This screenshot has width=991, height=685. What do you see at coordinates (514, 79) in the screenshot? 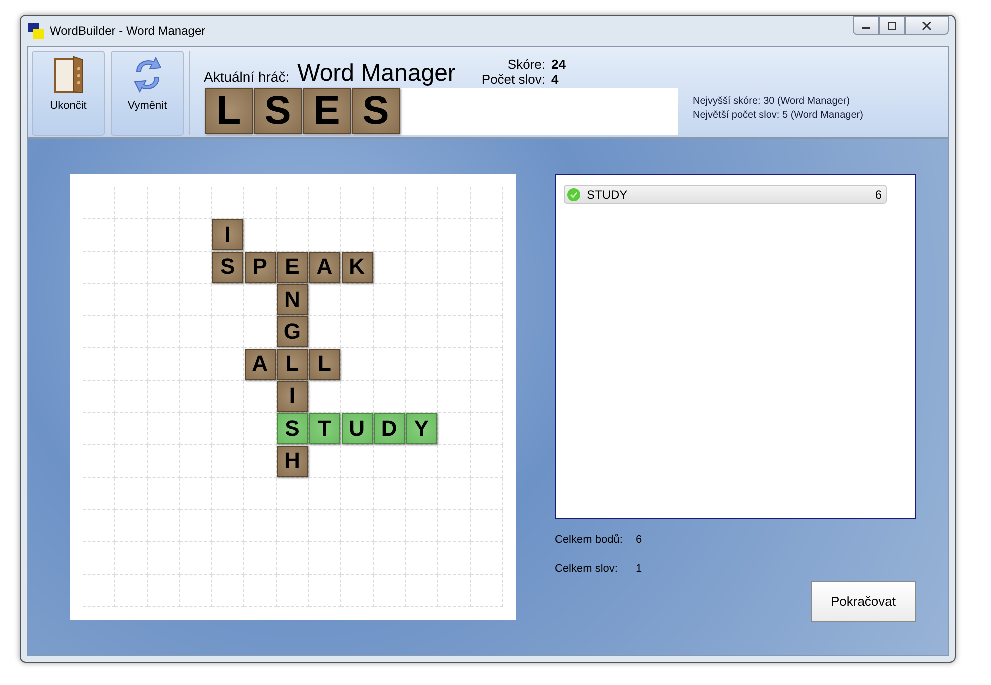
I see `word-count-label: Počet slov:` at bounding box center [514, 79].